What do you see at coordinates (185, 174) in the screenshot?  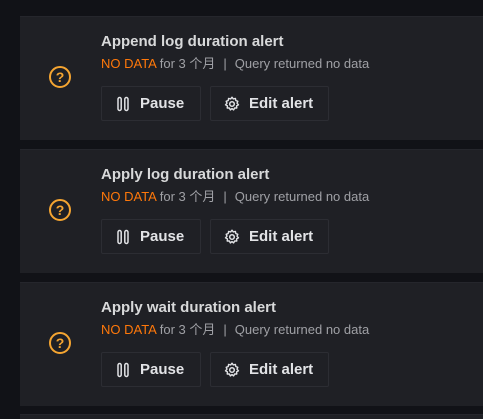 I see `alert-title: Apply log duration alert` at bounding box center [185, 174].